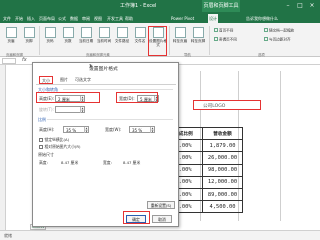 This screenshot has width=320, height=240. What do you see at coordinates (227, 105) in the screenshot?
I see `header-section-box: 公司LOGO` at bounding box center [227, 105].